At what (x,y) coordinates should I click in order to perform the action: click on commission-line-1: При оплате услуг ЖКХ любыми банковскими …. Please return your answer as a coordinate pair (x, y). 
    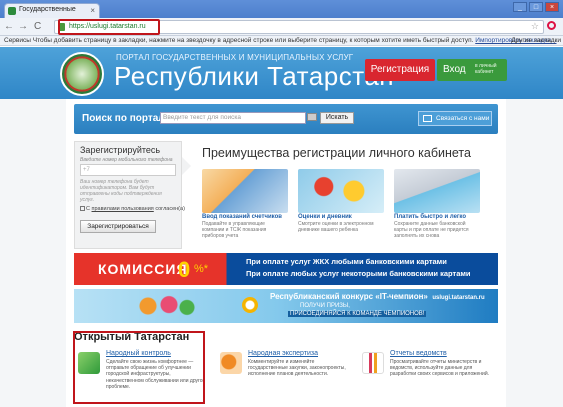
    Looking at the image, I should click on (346, 261).